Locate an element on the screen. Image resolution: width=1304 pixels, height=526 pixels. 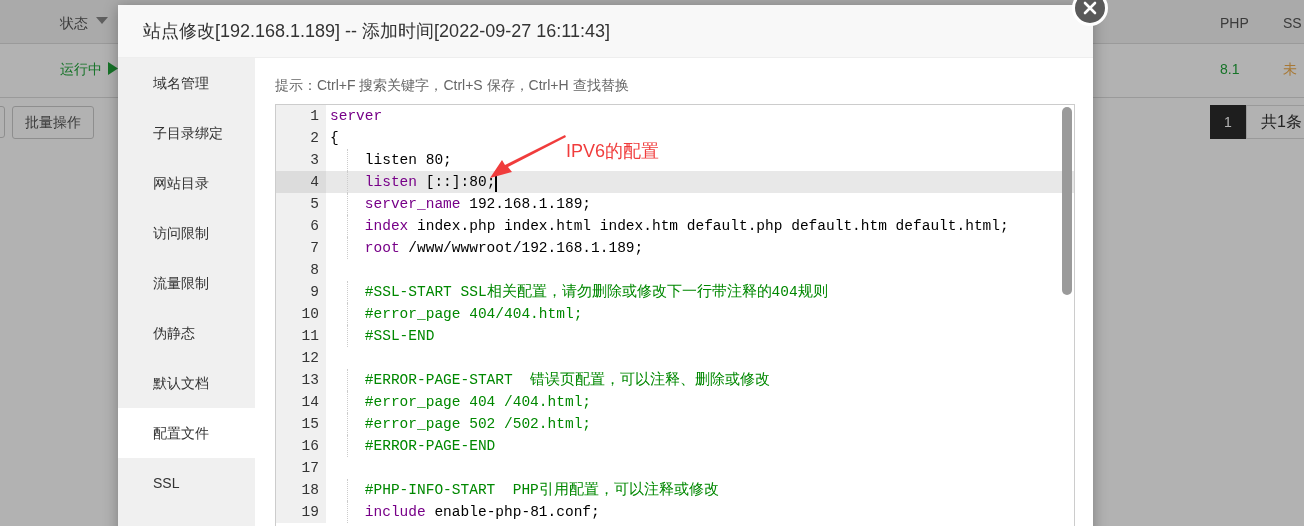
line-number: 9 is located at coordinates (301, 292).